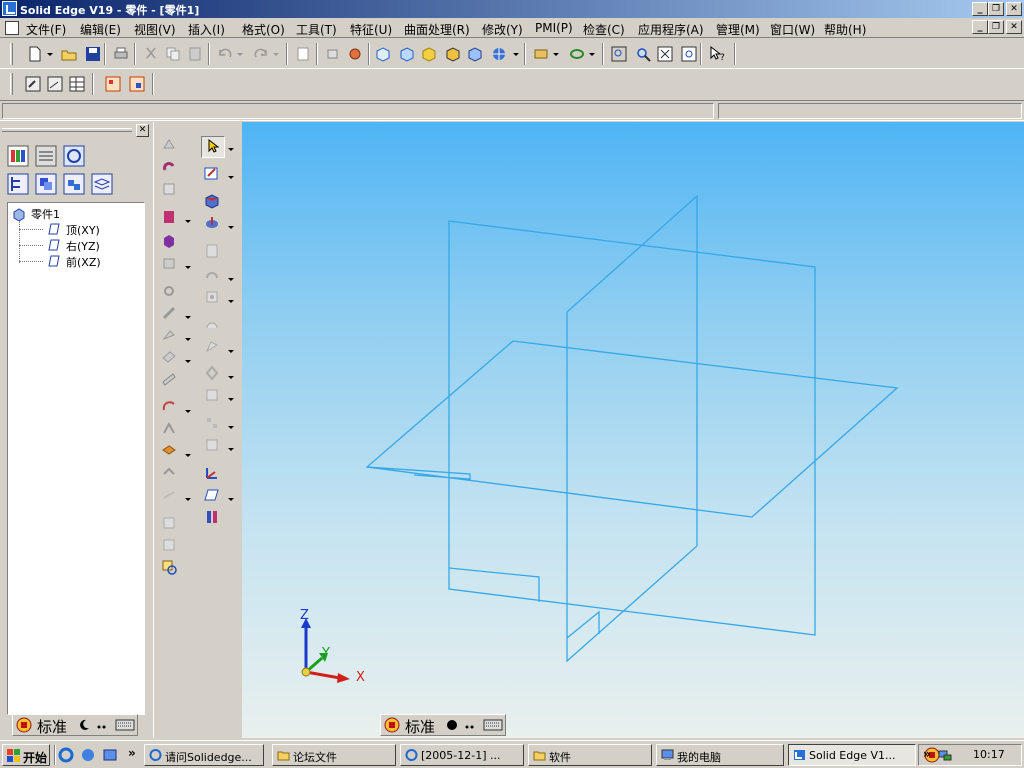 The image size is (1024, 768). What do you see at coordinates (169, 357) in the screenshot?
I see `rib-icon` at bounding box center [169, 357].